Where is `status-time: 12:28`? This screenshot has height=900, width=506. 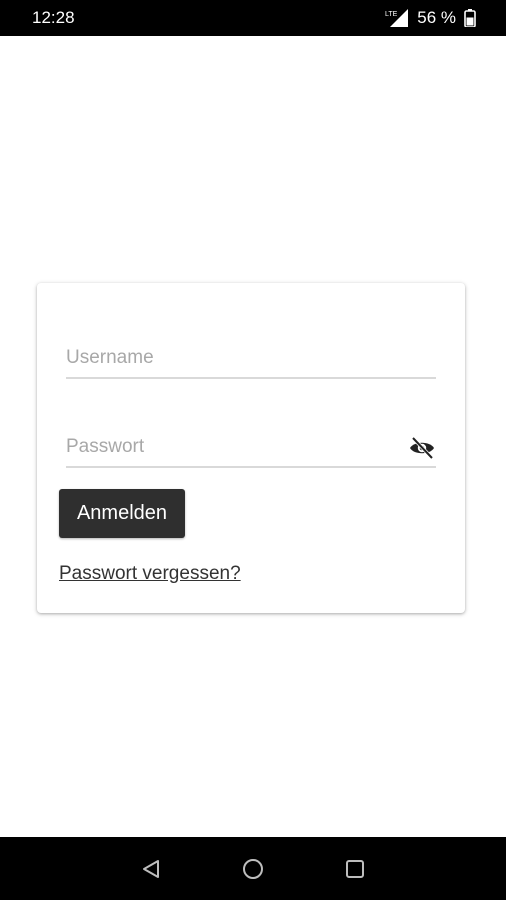 status-time: 12:28 is located at coordinates (53, 17).